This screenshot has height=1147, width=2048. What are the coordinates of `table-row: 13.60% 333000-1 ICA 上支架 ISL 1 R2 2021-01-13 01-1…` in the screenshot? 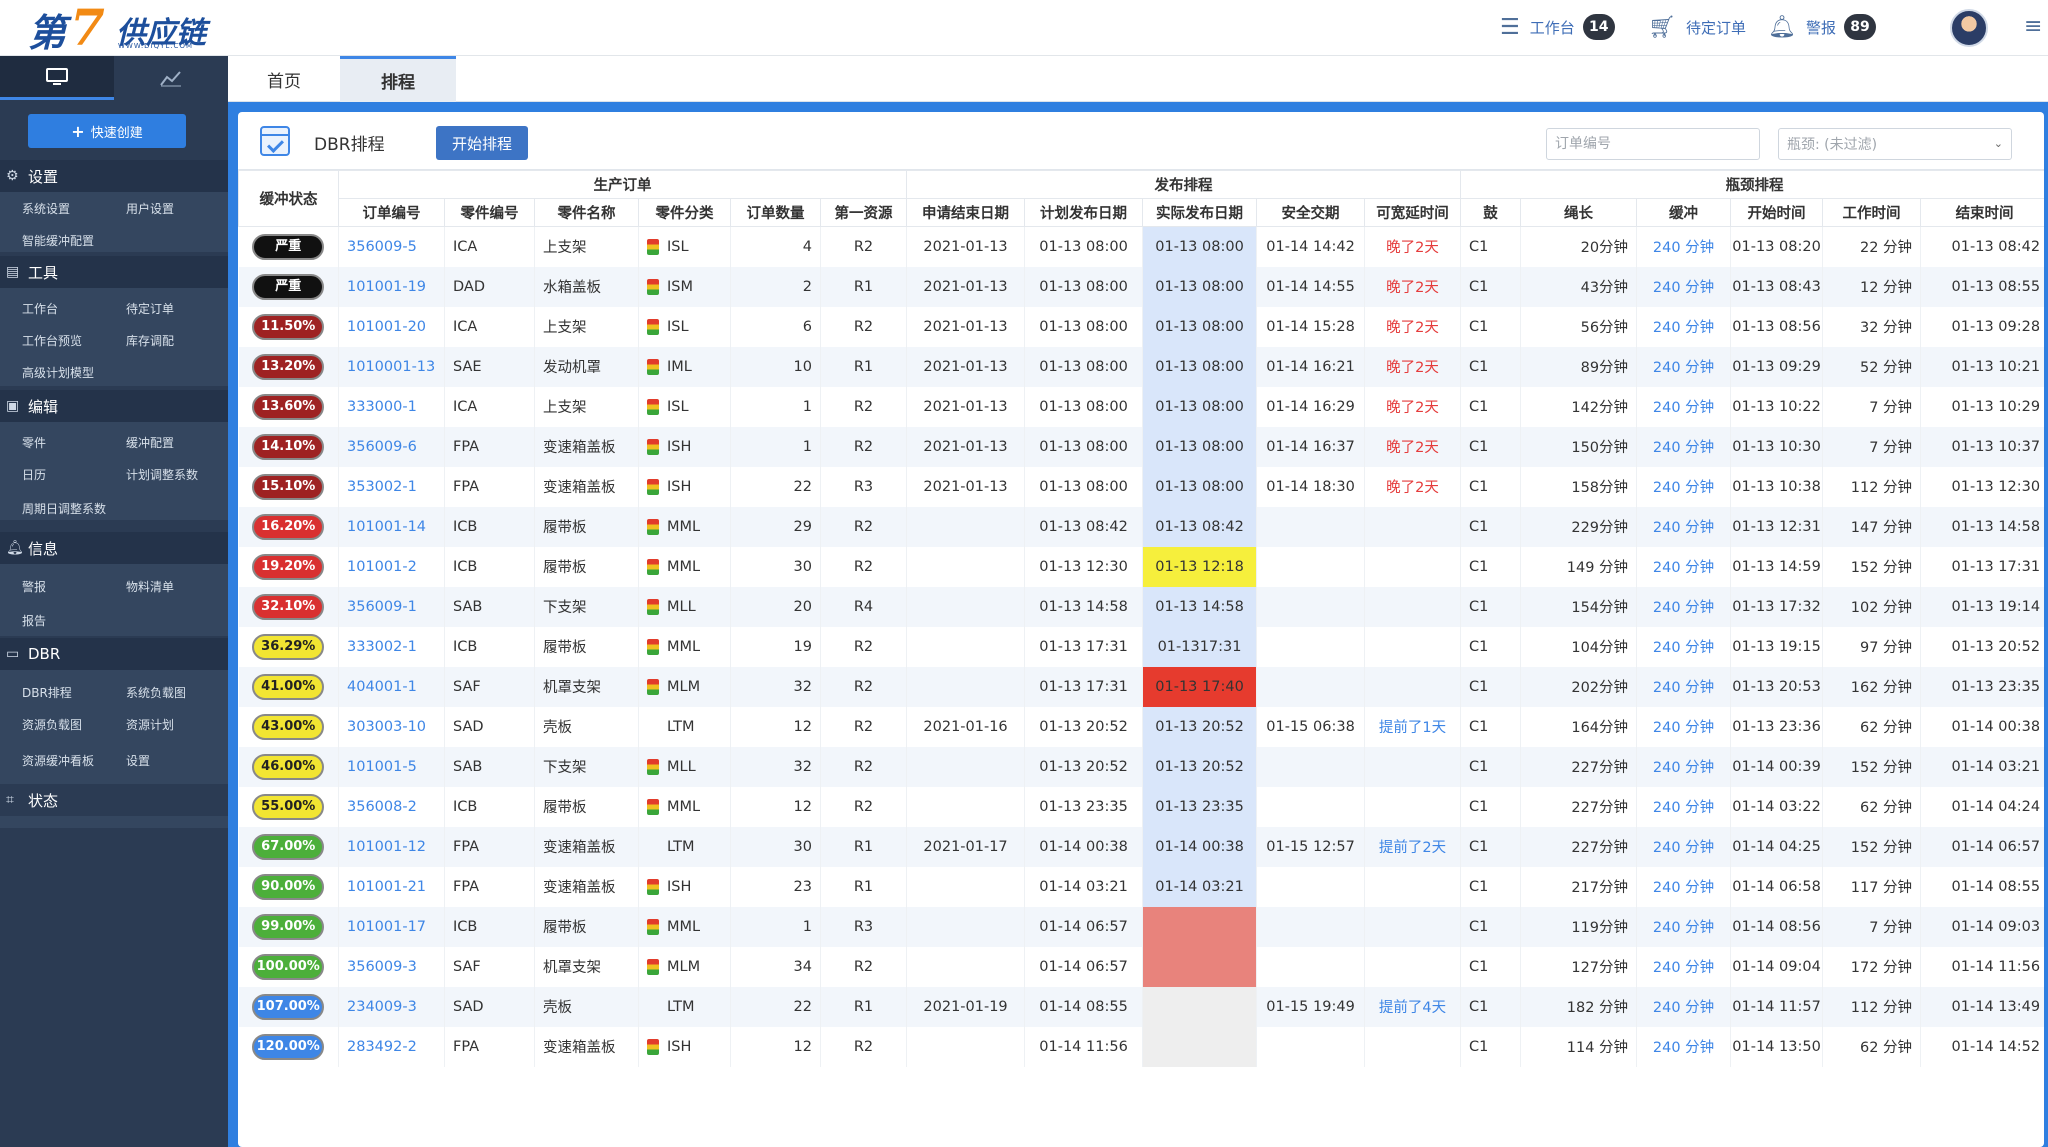 It's located at (1141, 406).